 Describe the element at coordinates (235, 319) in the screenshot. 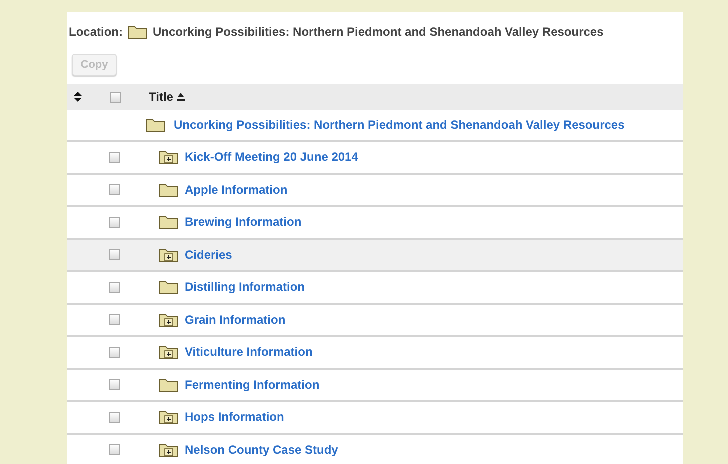

I see `folder-link: Grain Information` at that location.